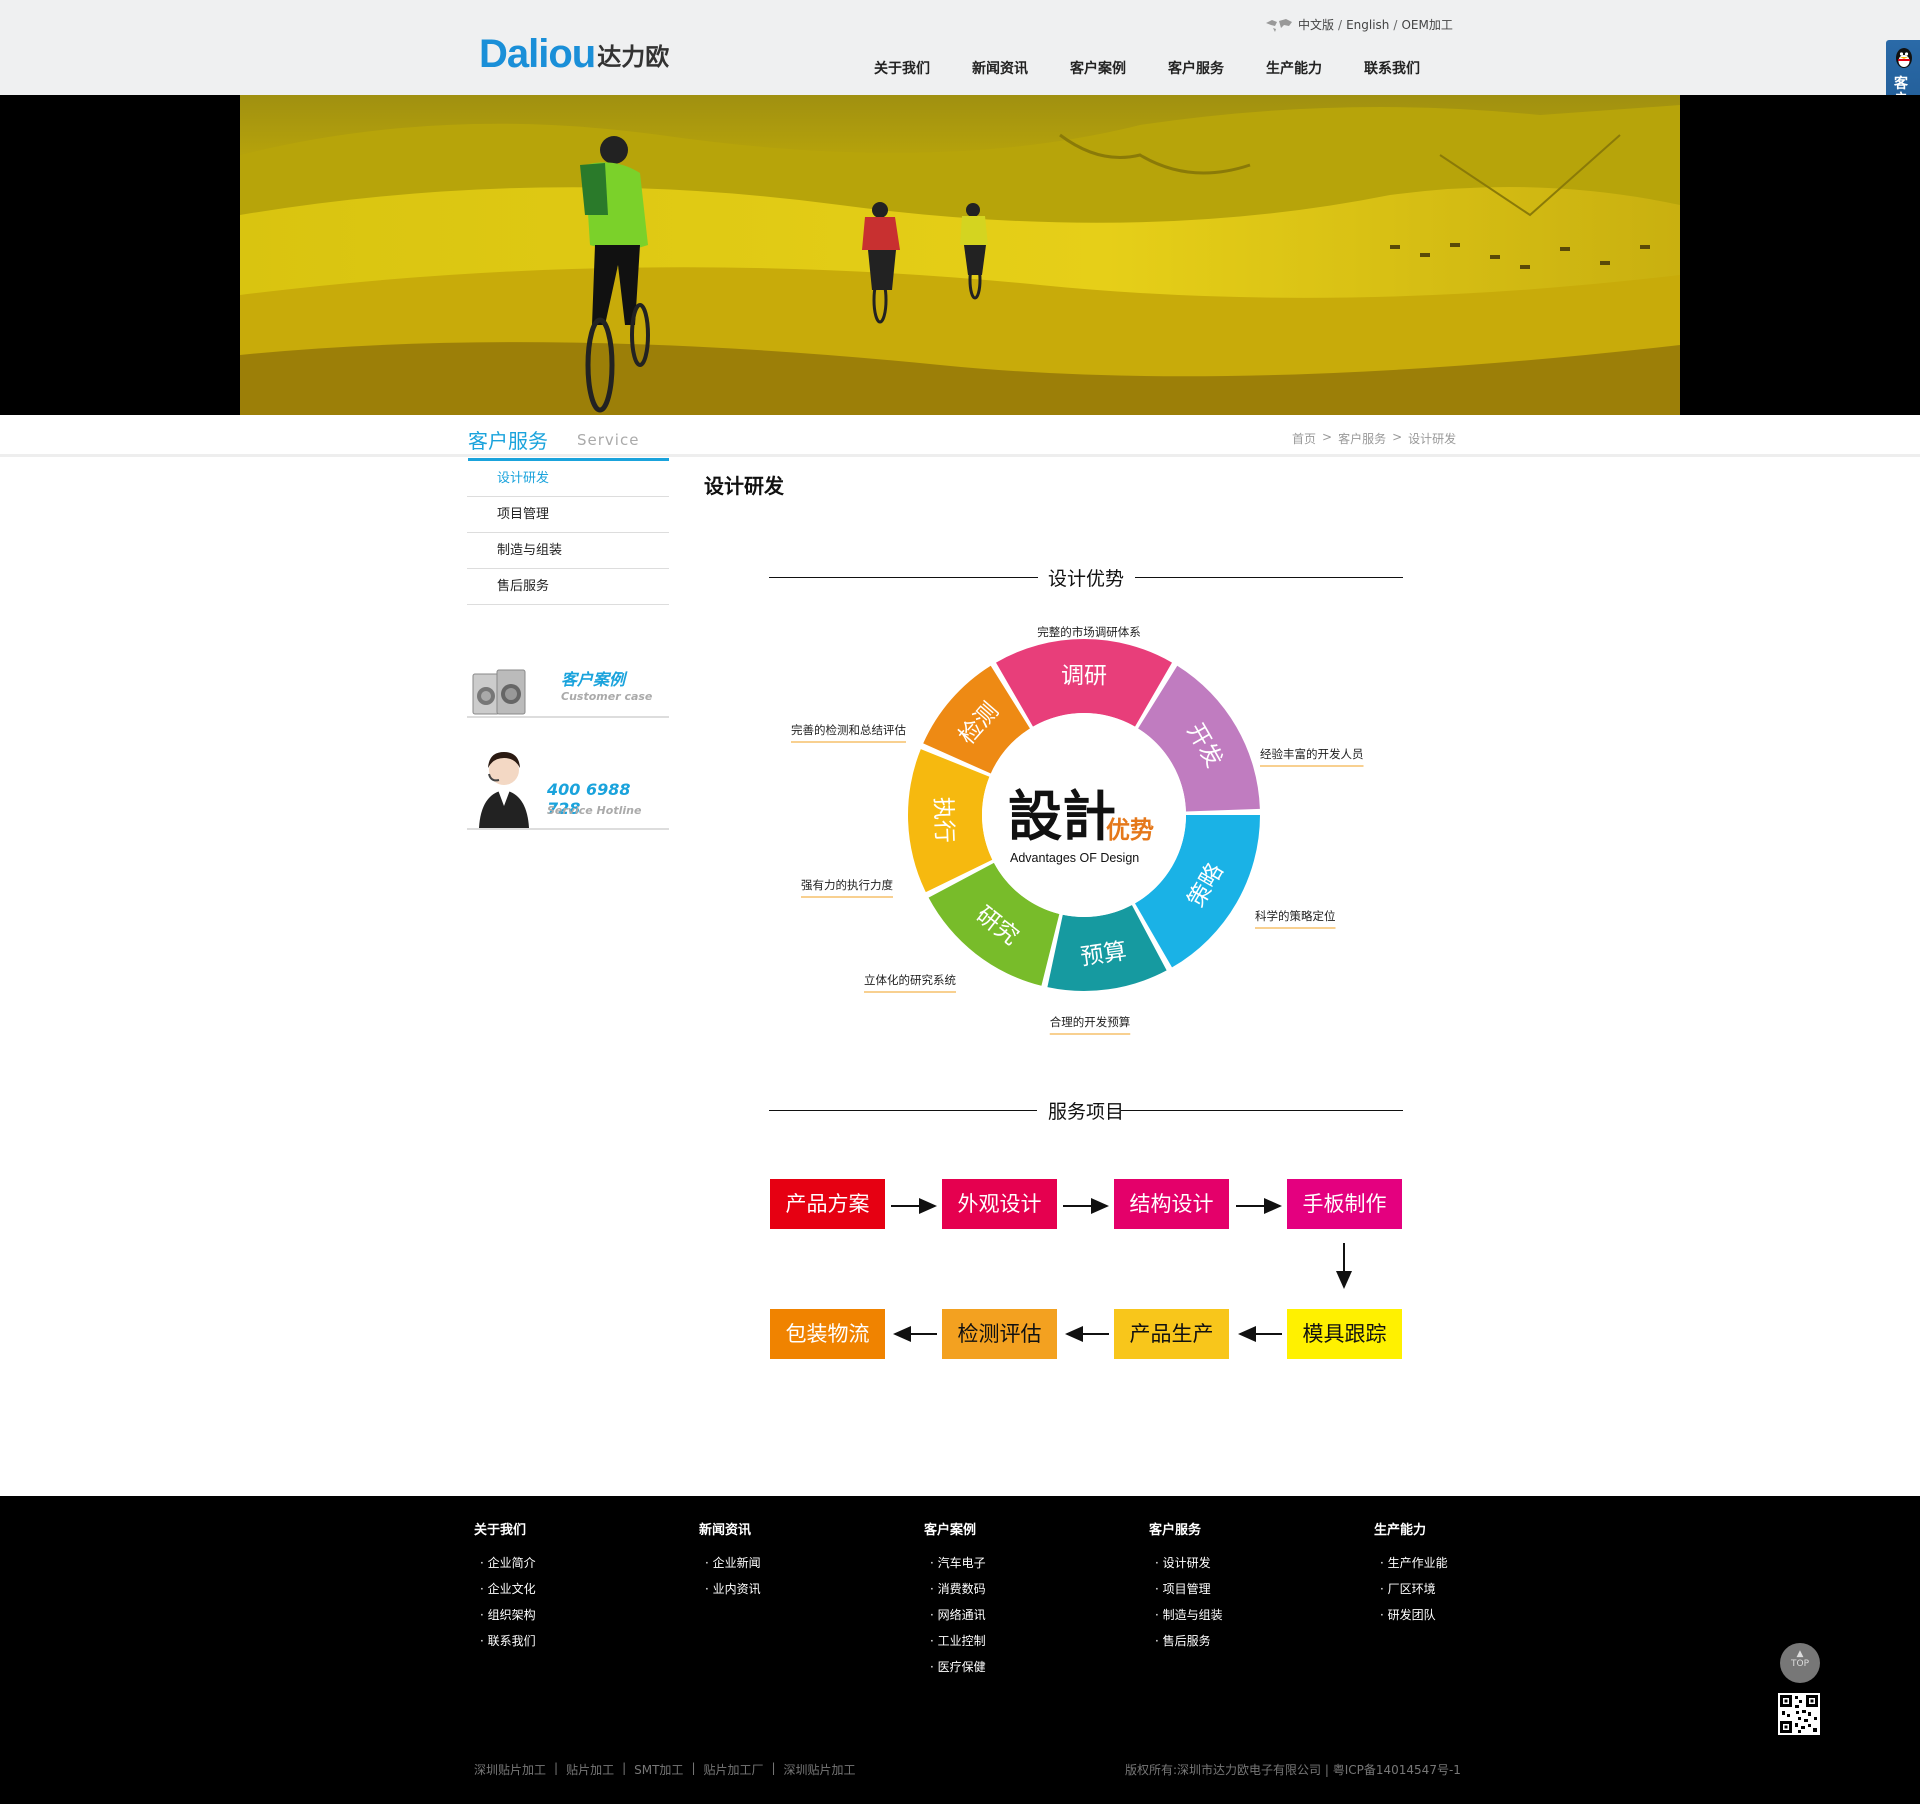  What do you see at coordinates (658, 1769) in the screenshot?
I see `seo-link: SMT加工` at bounding box center [658, 1769].